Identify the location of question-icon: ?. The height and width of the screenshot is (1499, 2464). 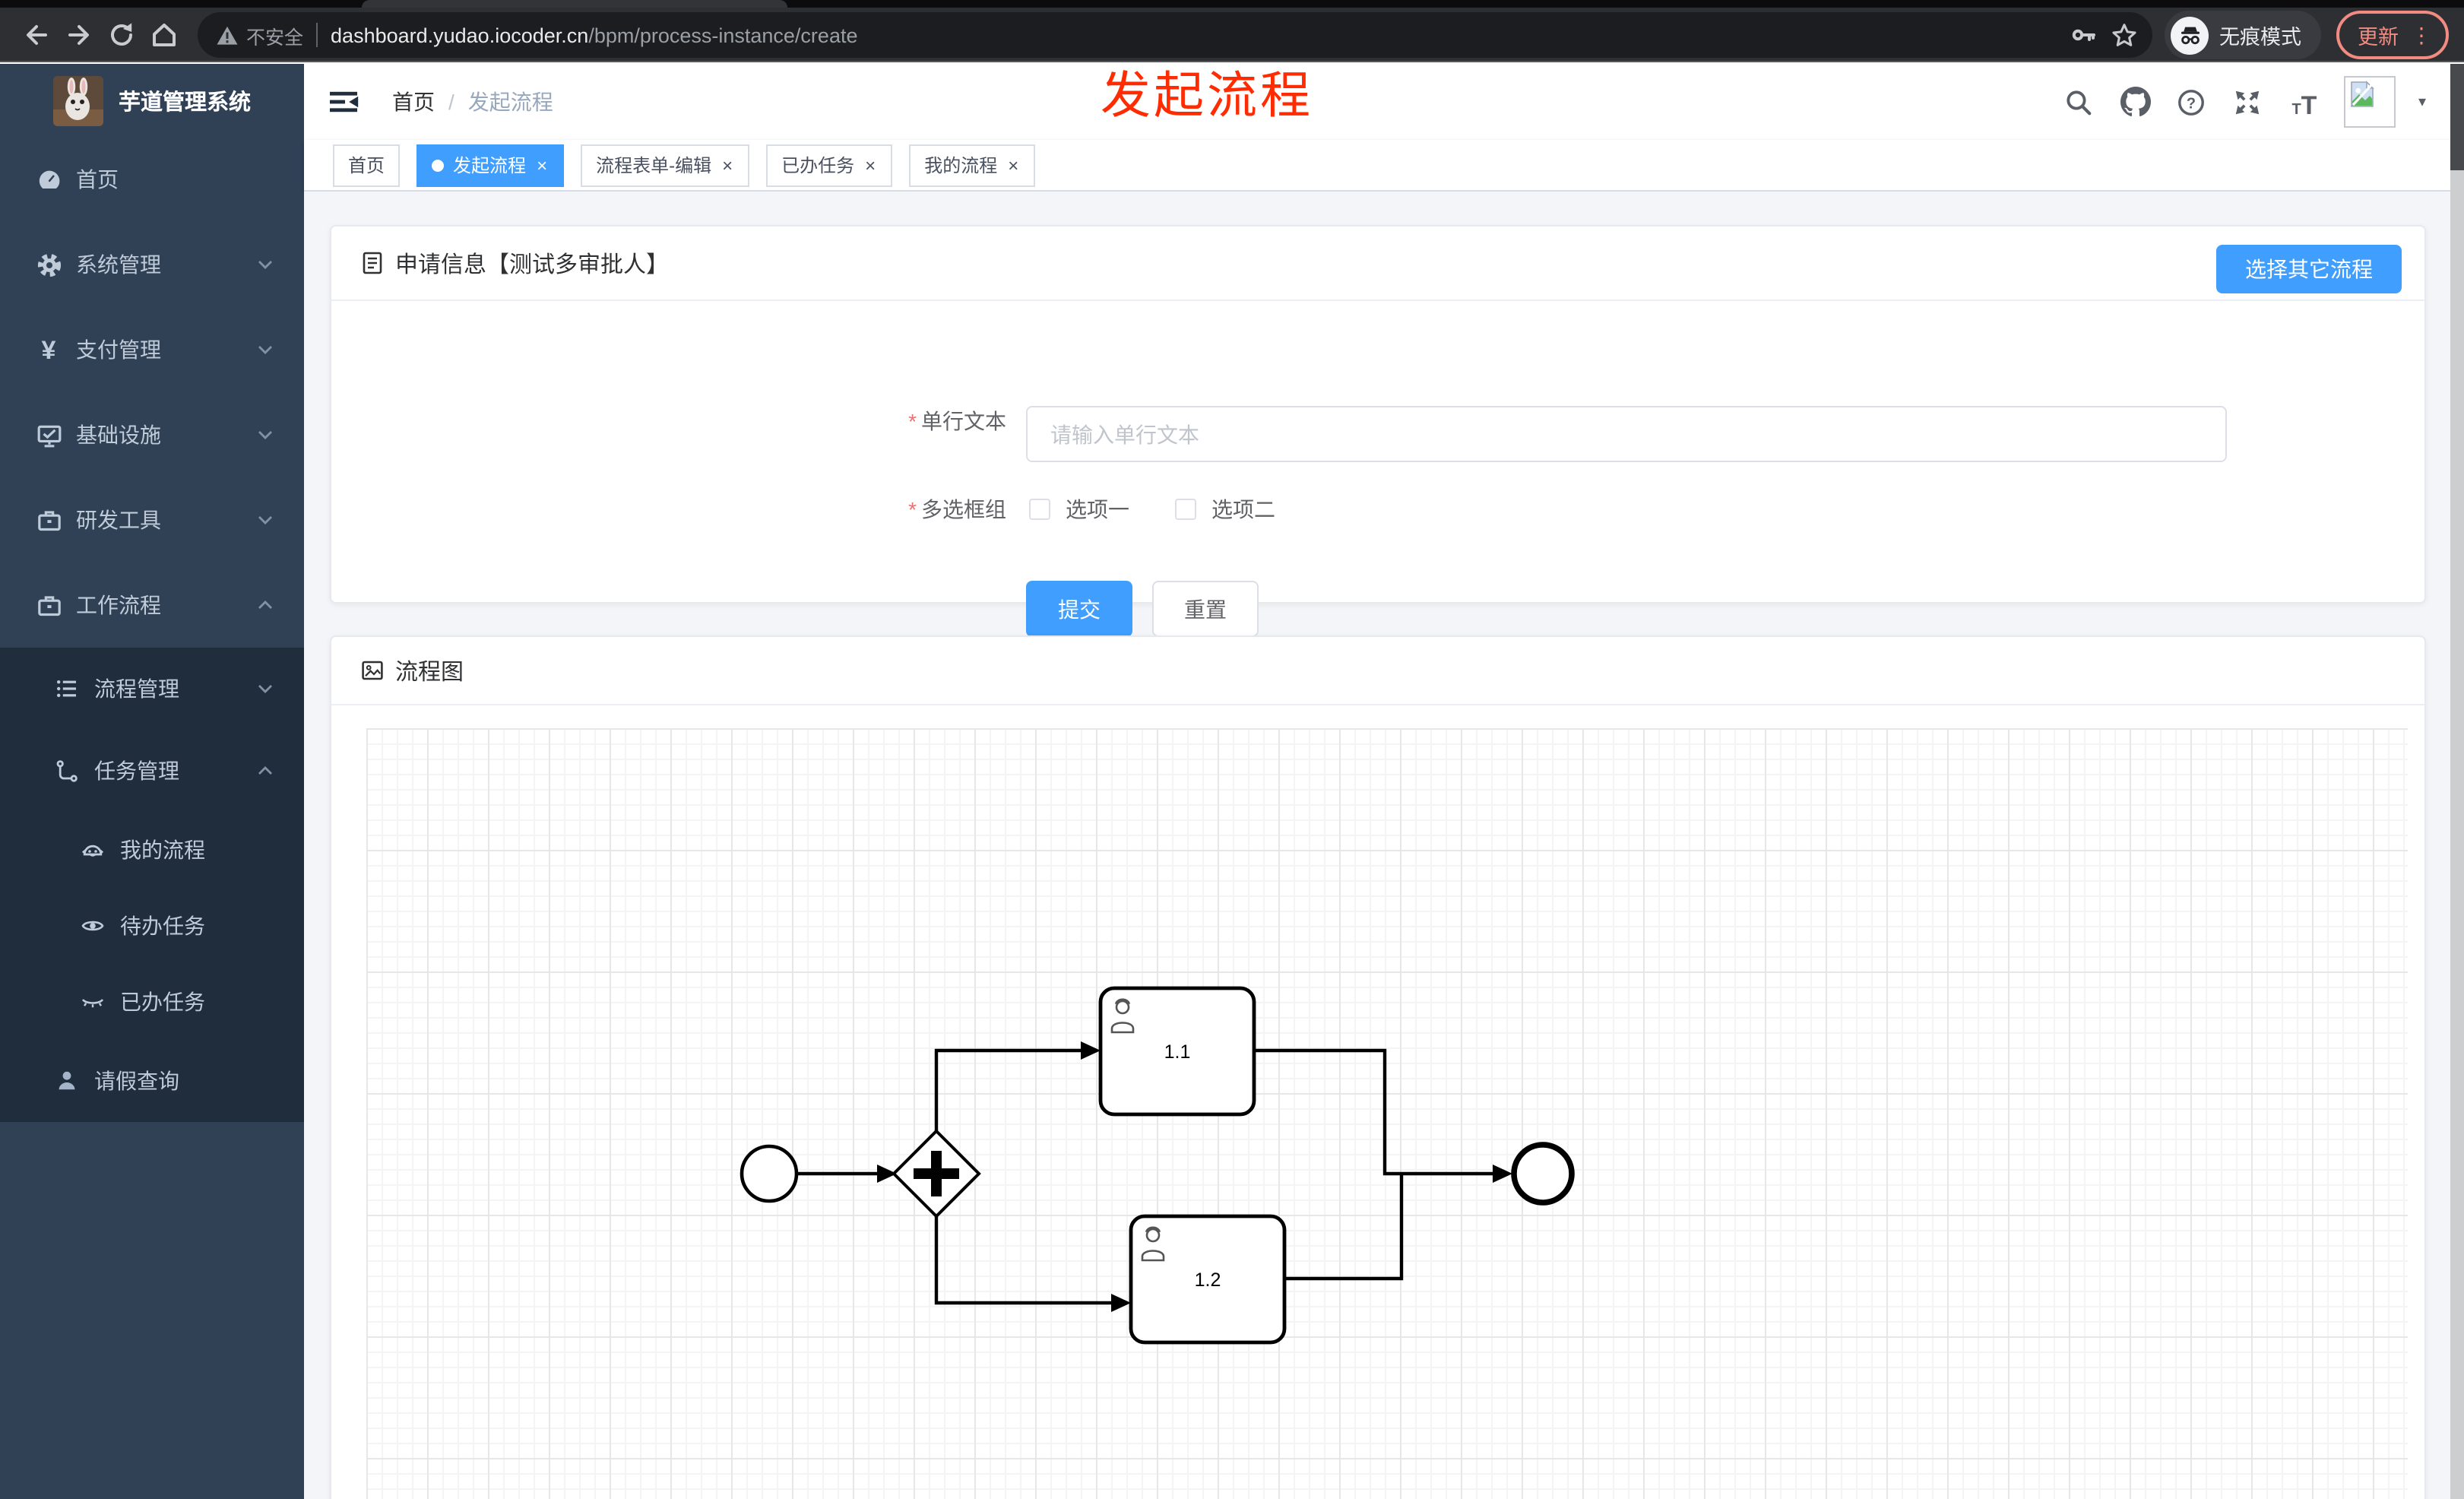
(2192, 102).